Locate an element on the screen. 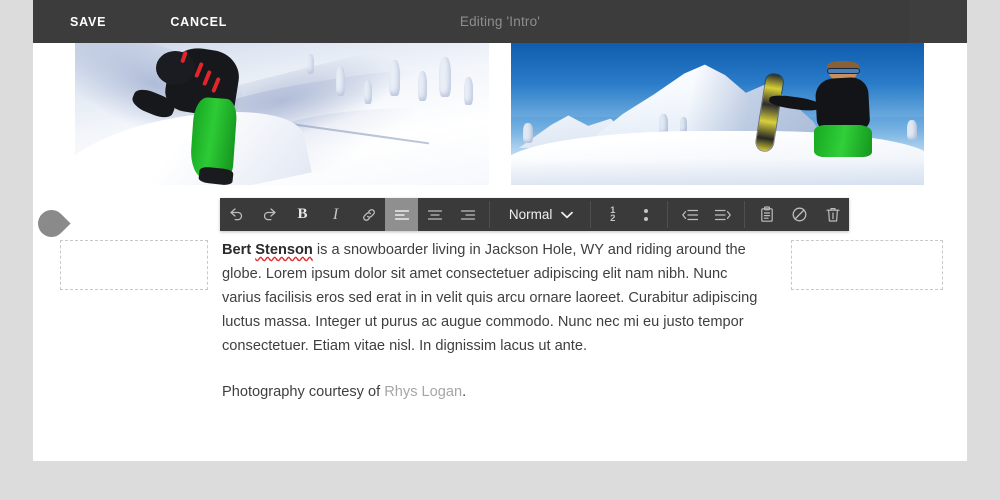  undo-icon is located at coordinates (236, 214).